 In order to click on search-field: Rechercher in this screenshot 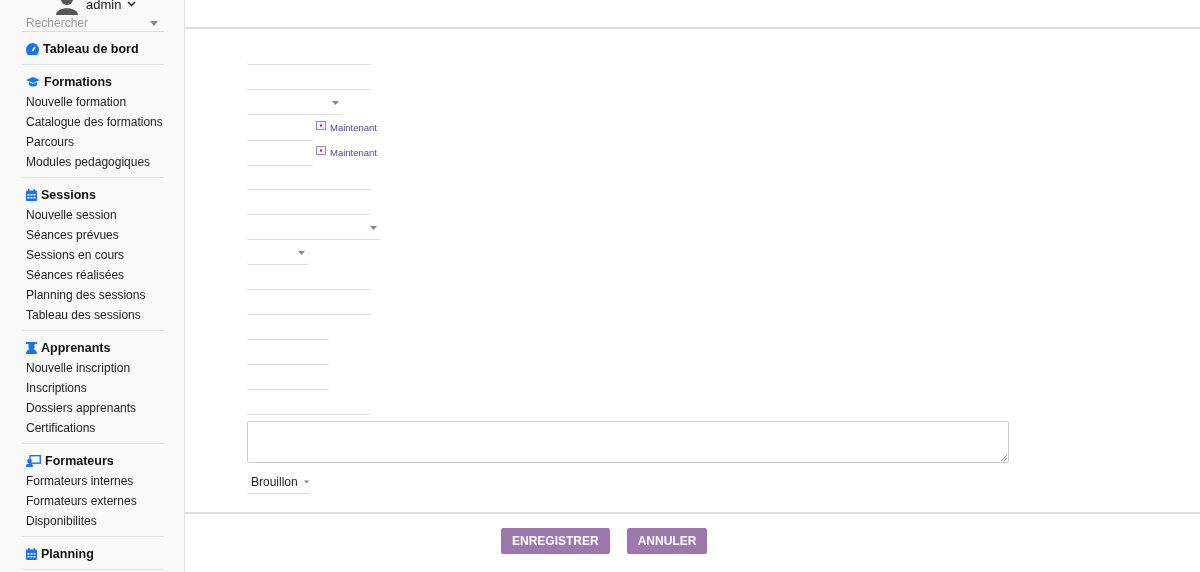, I will do `click(93, 23)`.